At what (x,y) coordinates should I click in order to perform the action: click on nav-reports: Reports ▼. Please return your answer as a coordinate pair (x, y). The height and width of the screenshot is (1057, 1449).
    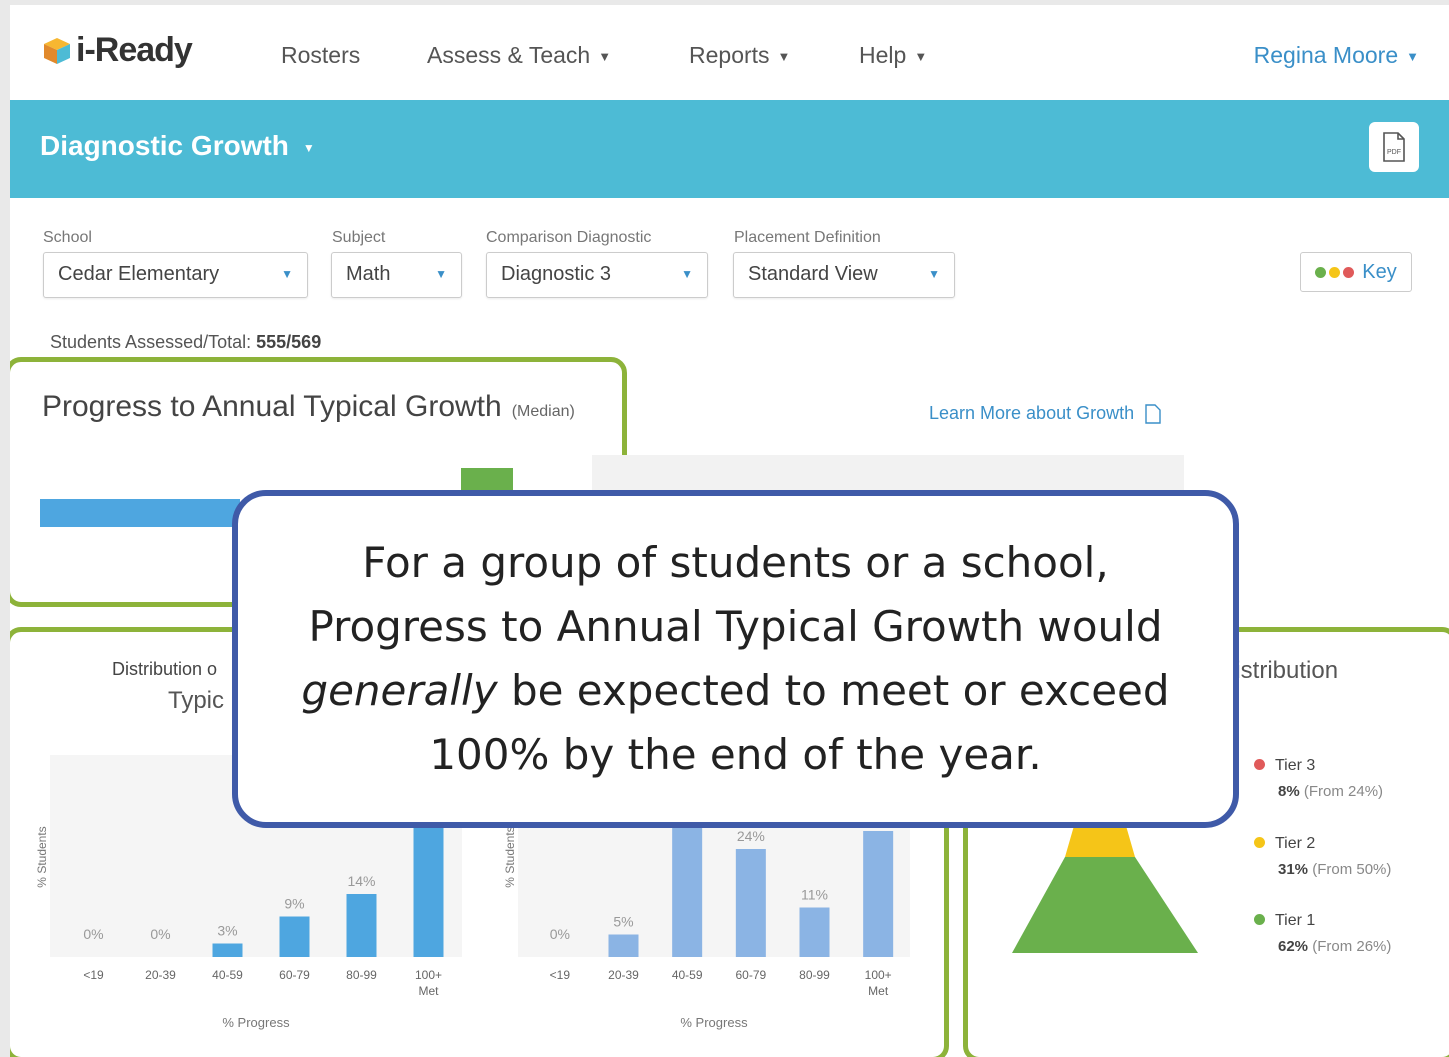
    Looking at the image, I should click on (739, 55).